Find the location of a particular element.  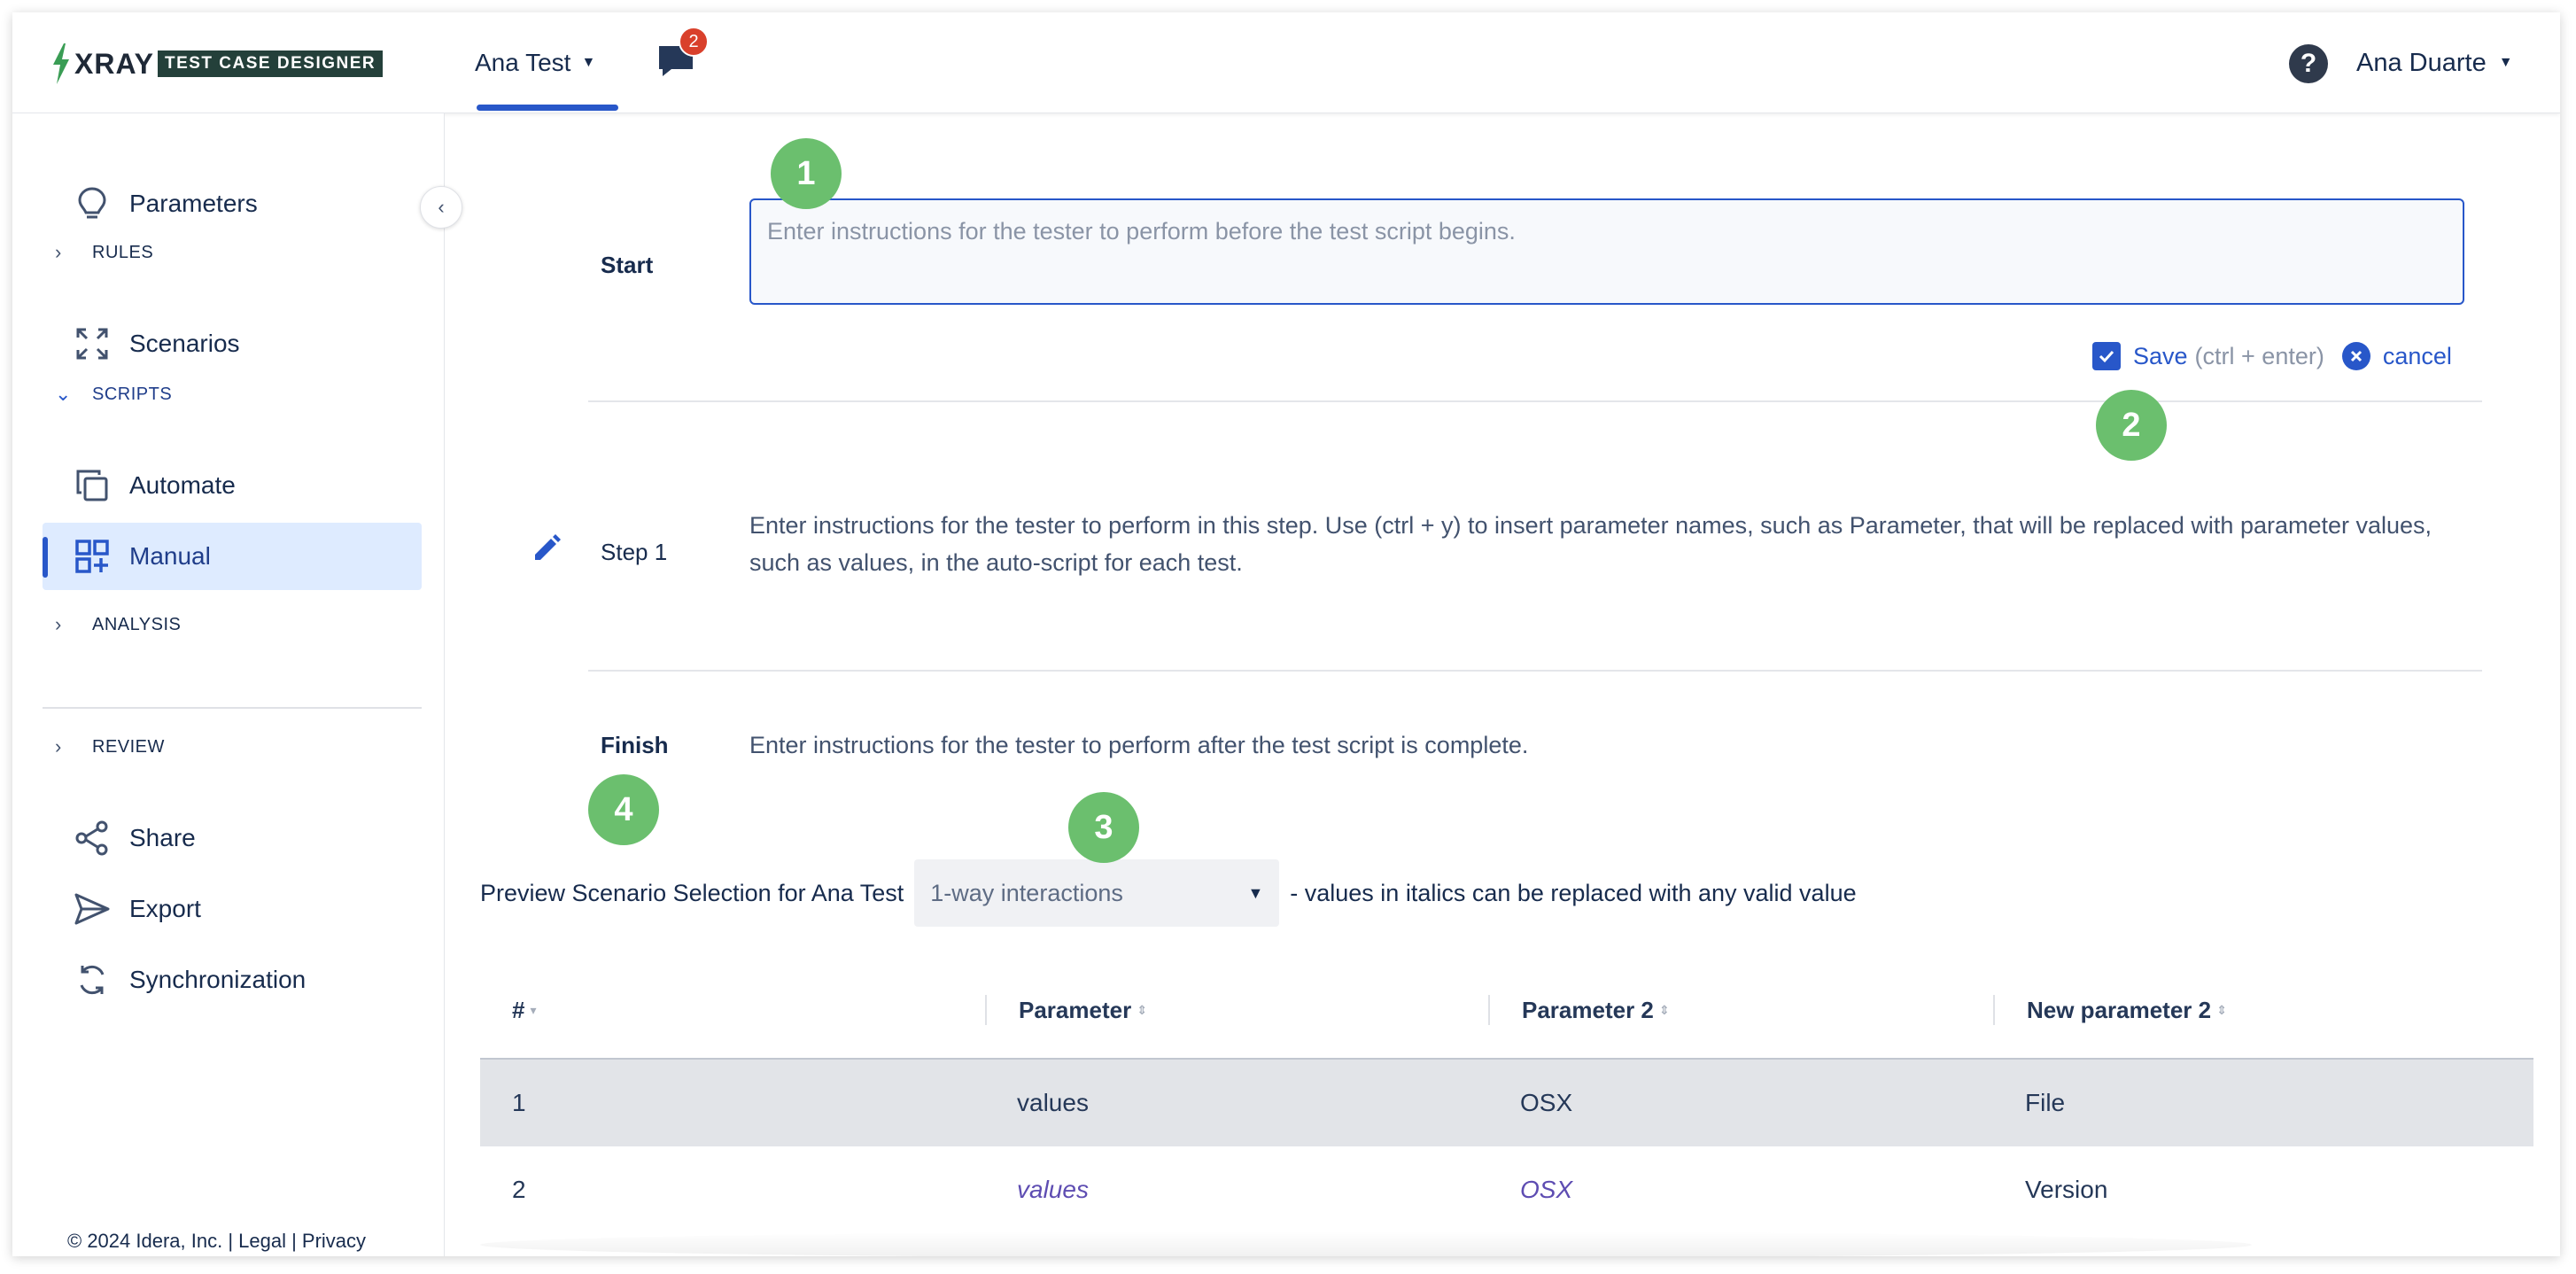

help-icon: ? is located at coordinates (2308, 63).